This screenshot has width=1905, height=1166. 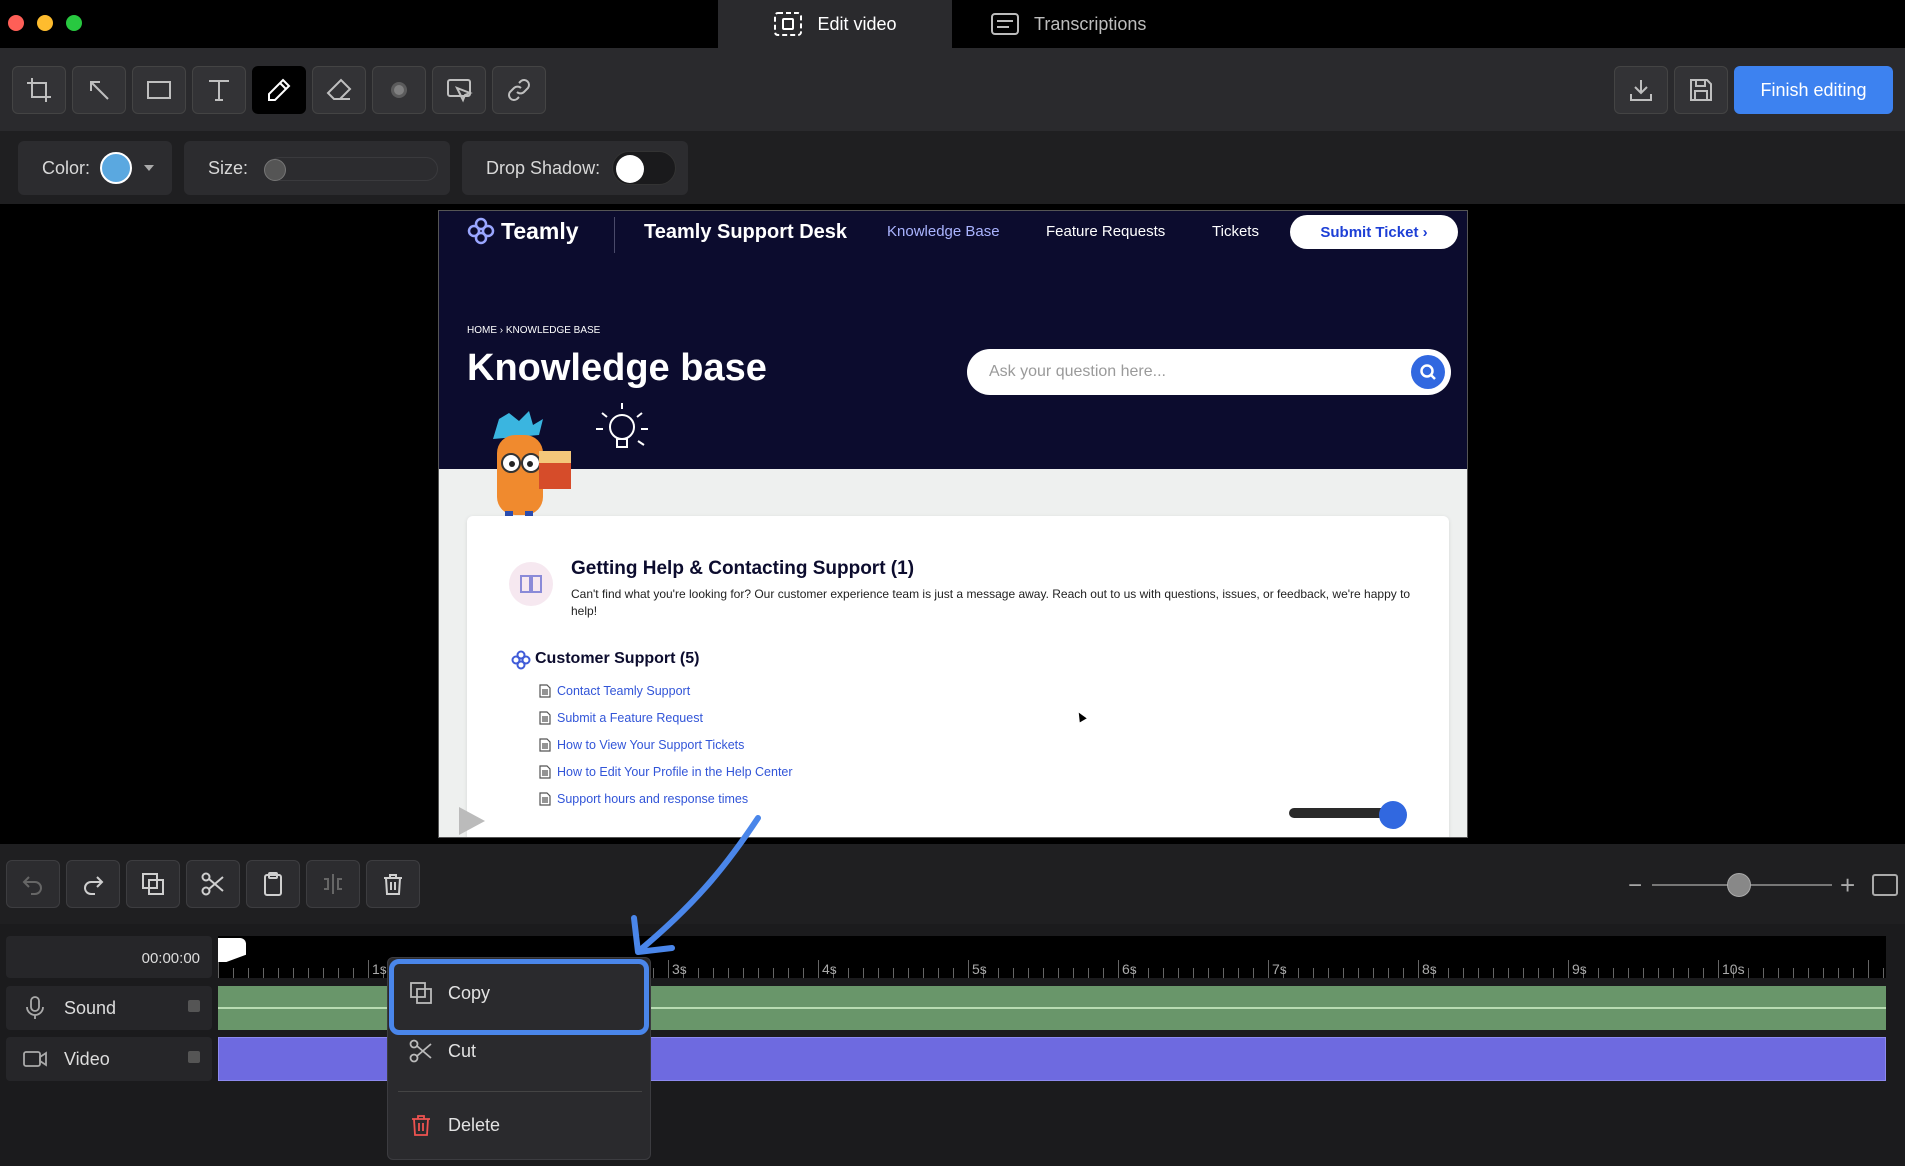 I want to click on text-icon, so click(x=219, y=90).